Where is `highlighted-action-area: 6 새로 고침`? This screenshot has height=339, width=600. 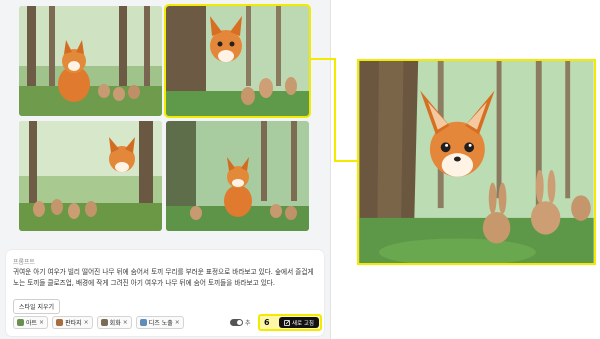
highlighted-action-area: 6 새로 고침 is located at coordinates (290, 322).